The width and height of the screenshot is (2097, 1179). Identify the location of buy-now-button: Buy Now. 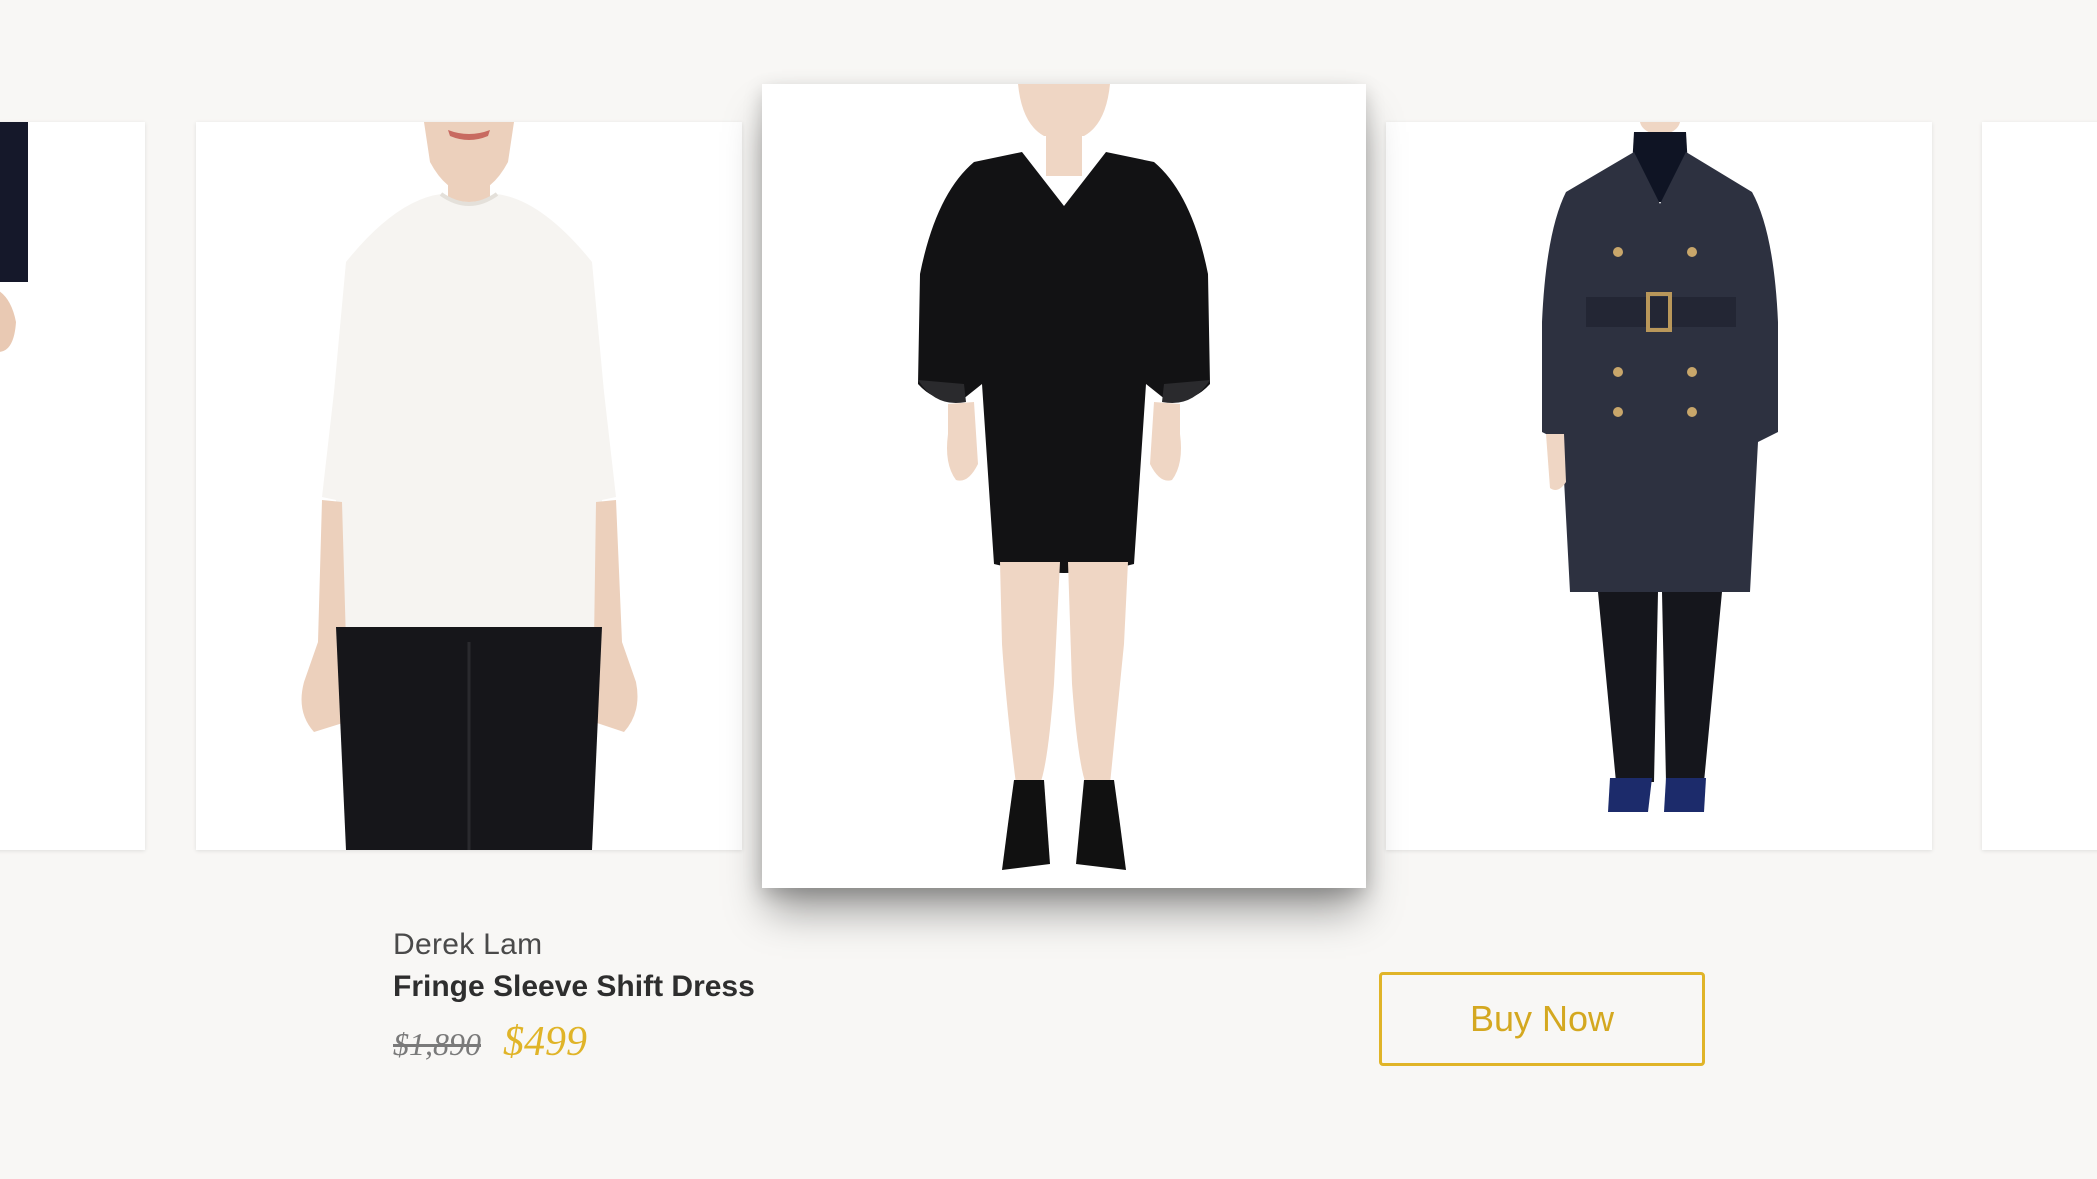
(1542, 1019).